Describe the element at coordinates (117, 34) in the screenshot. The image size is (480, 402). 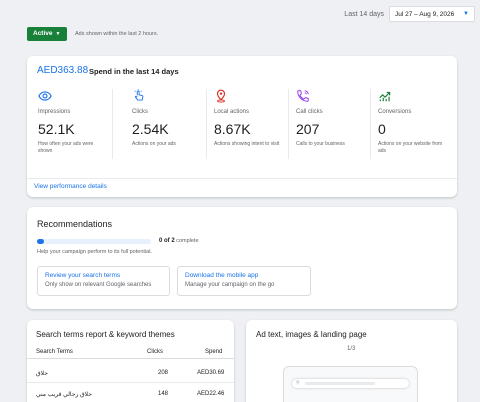
I see `status-note: Ads shown within the last 2 hours.` at that location.